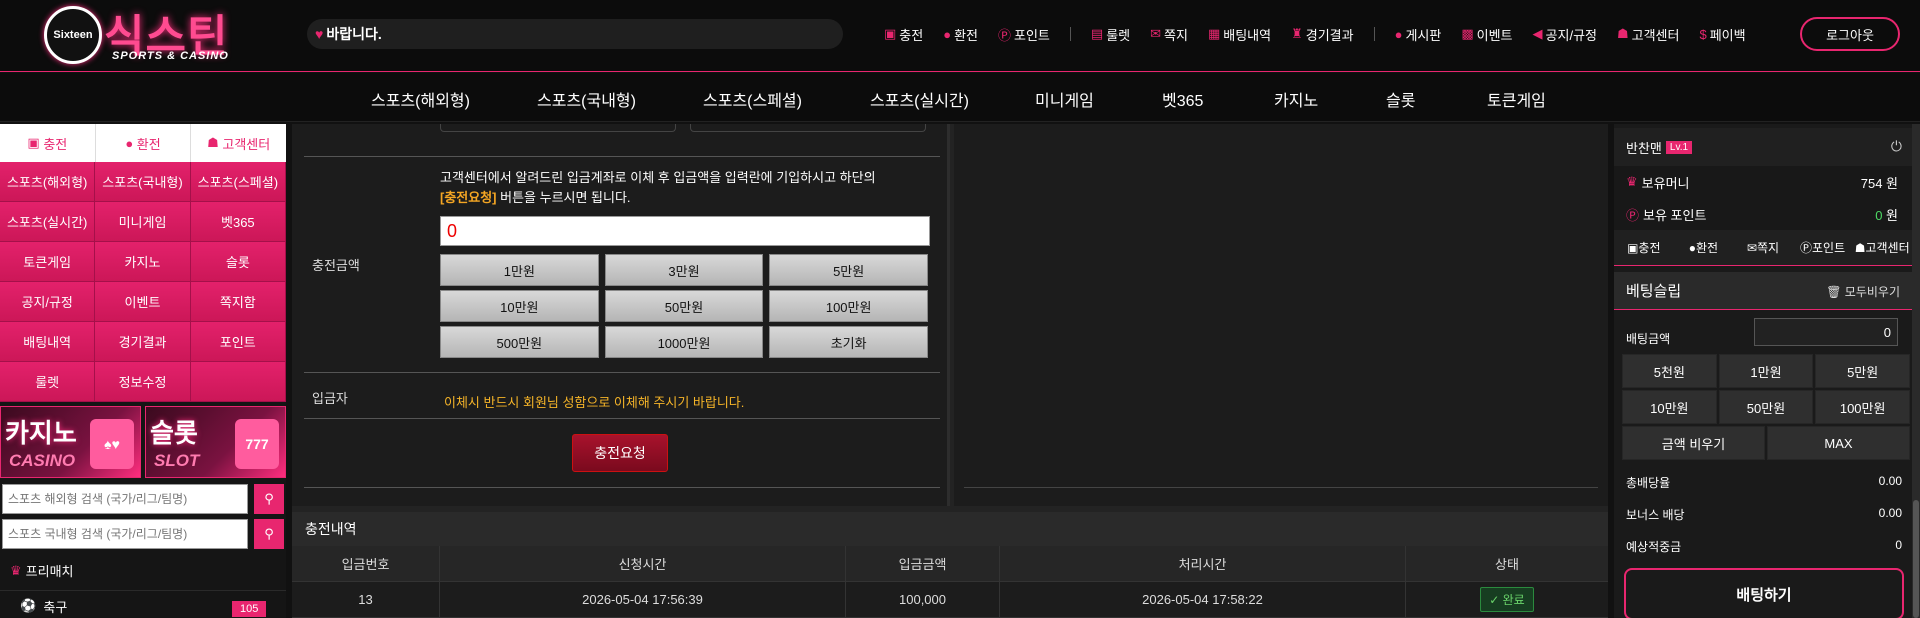  I want to click on banner-title: 카지노, so click(41, 433).